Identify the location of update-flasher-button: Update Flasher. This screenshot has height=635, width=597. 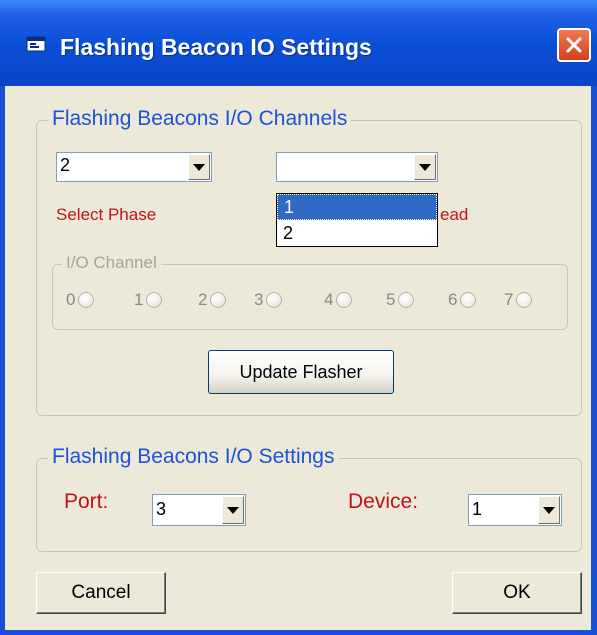
(301, 372).